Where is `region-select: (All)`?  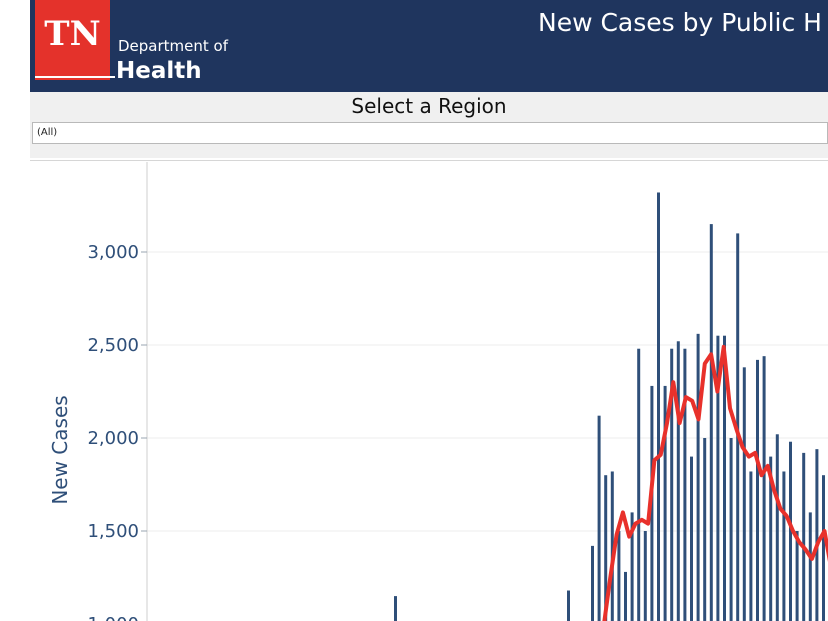 region-select: (All) is located at coordinates (430, 133).